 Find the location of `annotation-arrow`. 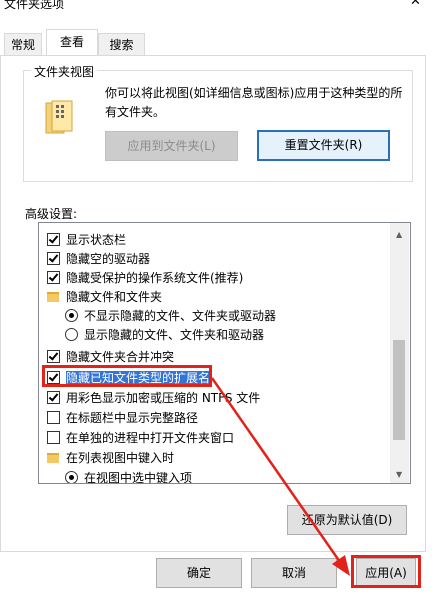

annotation-arrow is located at coordinates (280, 476).